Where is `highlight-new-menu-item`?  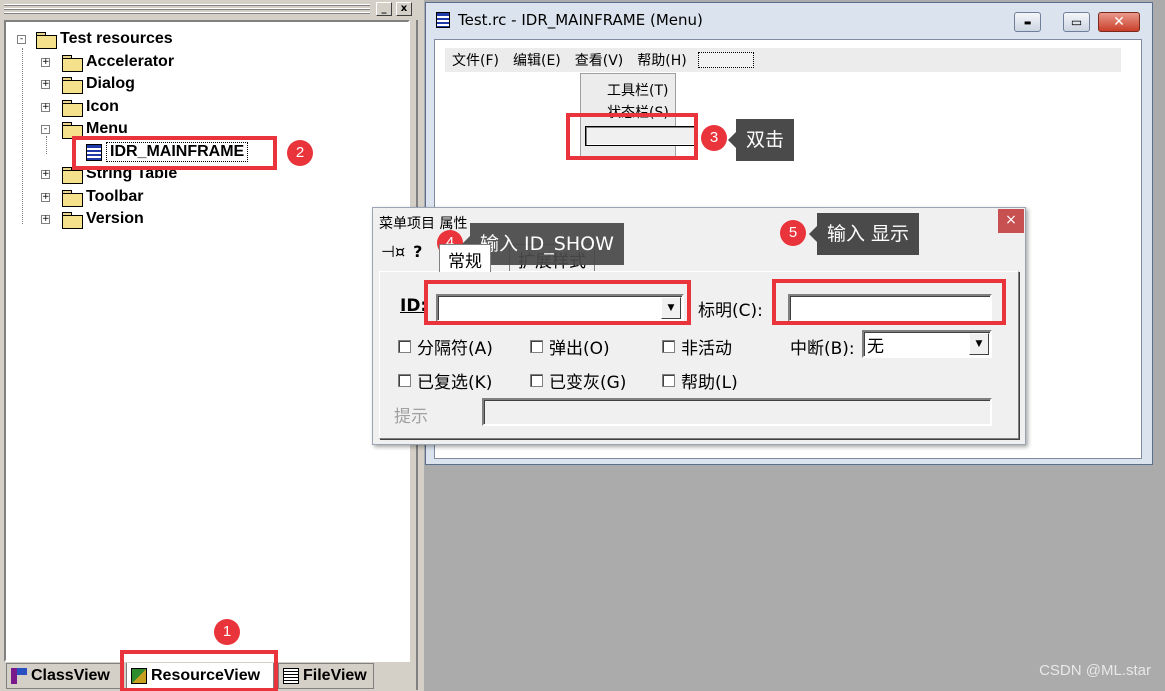 highlight-new-menu-item is located at coordinates (632, 136).